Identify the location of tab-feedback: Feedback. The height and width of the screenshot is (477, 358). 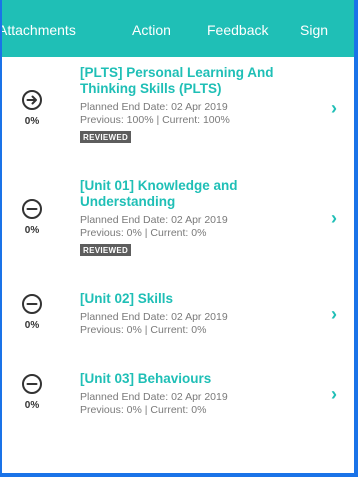
(237, 30).